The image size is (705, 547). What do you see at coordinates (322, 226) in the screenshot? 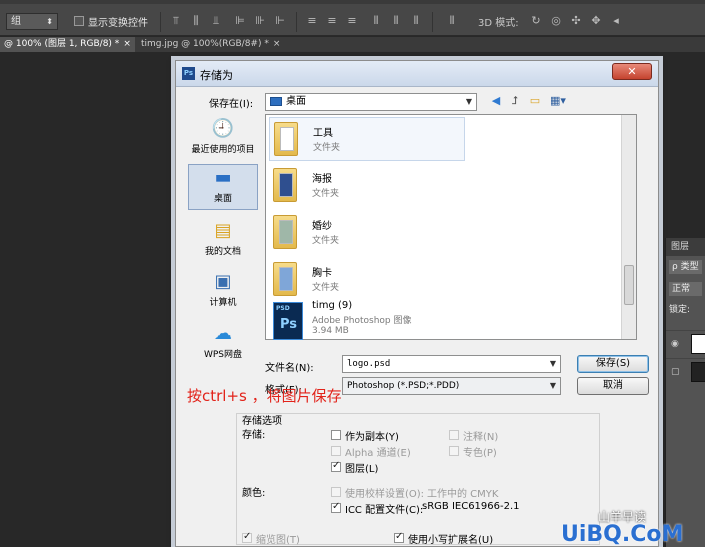
I see `file-name: 婚纱` at bounding box center [322, 226].